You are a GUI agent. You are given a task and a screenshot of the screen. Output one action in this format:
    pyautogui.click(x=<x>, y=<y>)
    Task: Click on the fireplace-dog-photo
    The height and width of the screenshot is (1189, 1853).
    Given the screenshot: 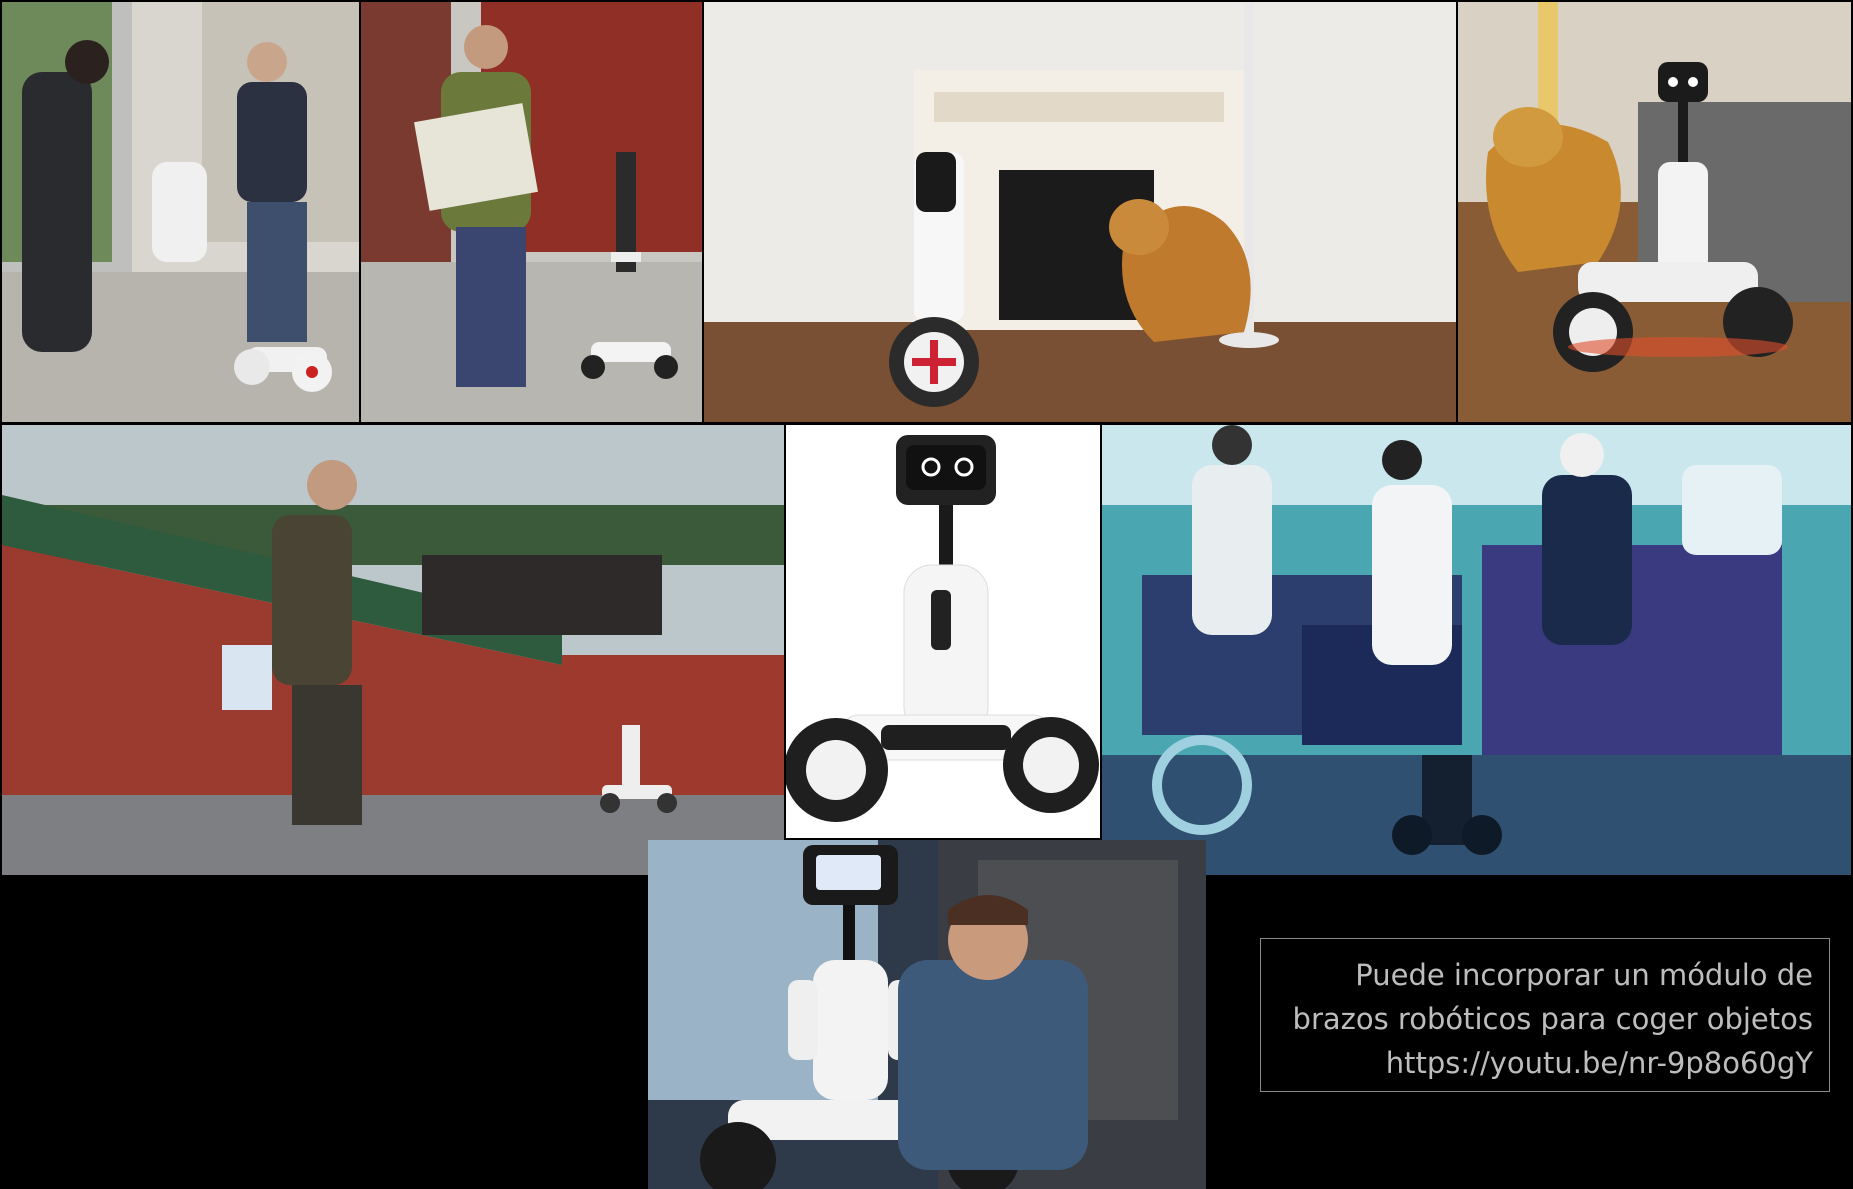 What is the action you would take?
    pyautogui.click(x=1080, y=212)
    